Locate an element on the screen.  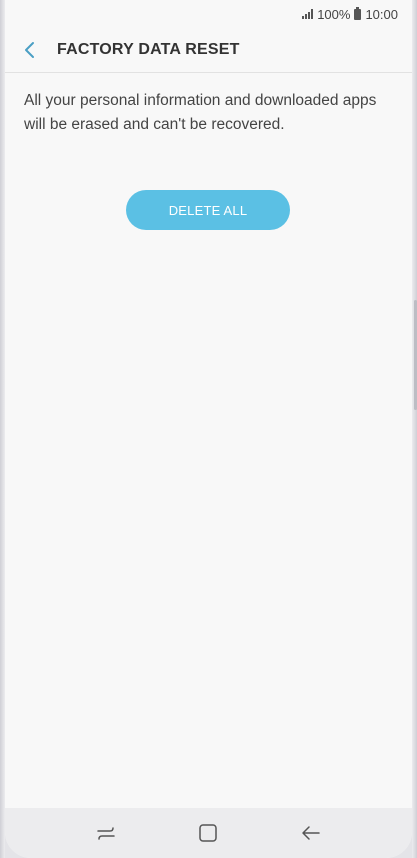
recent-apps-icon is located at coordinates (106, 833).